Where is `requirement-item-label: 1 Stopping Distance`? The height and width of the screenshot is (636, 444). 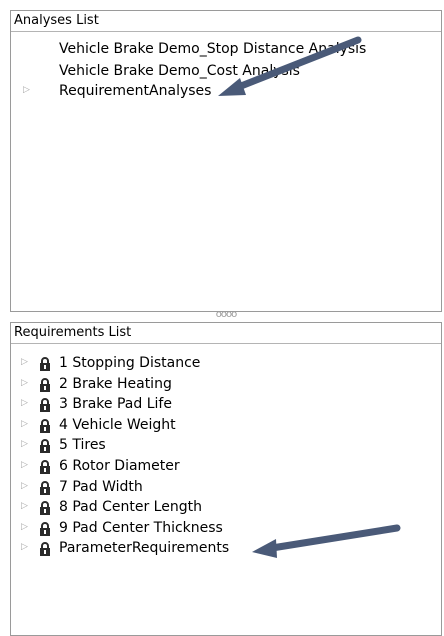
requirement-item-label: 1 Stopping Distance is located at coordinates (130, 363).